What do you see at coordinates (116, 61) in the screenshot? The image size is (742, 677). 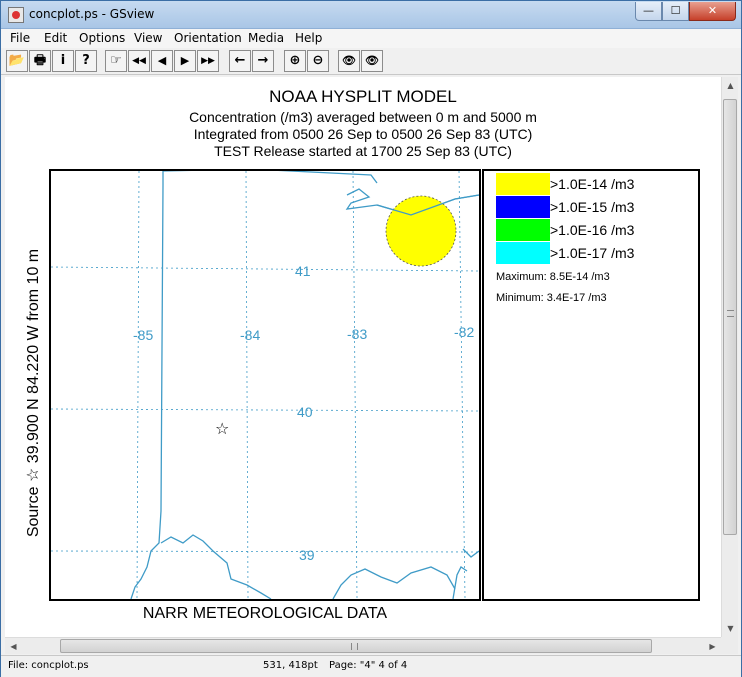 I see `goto-page-icon: ☞` at bounding box center [116, 61].